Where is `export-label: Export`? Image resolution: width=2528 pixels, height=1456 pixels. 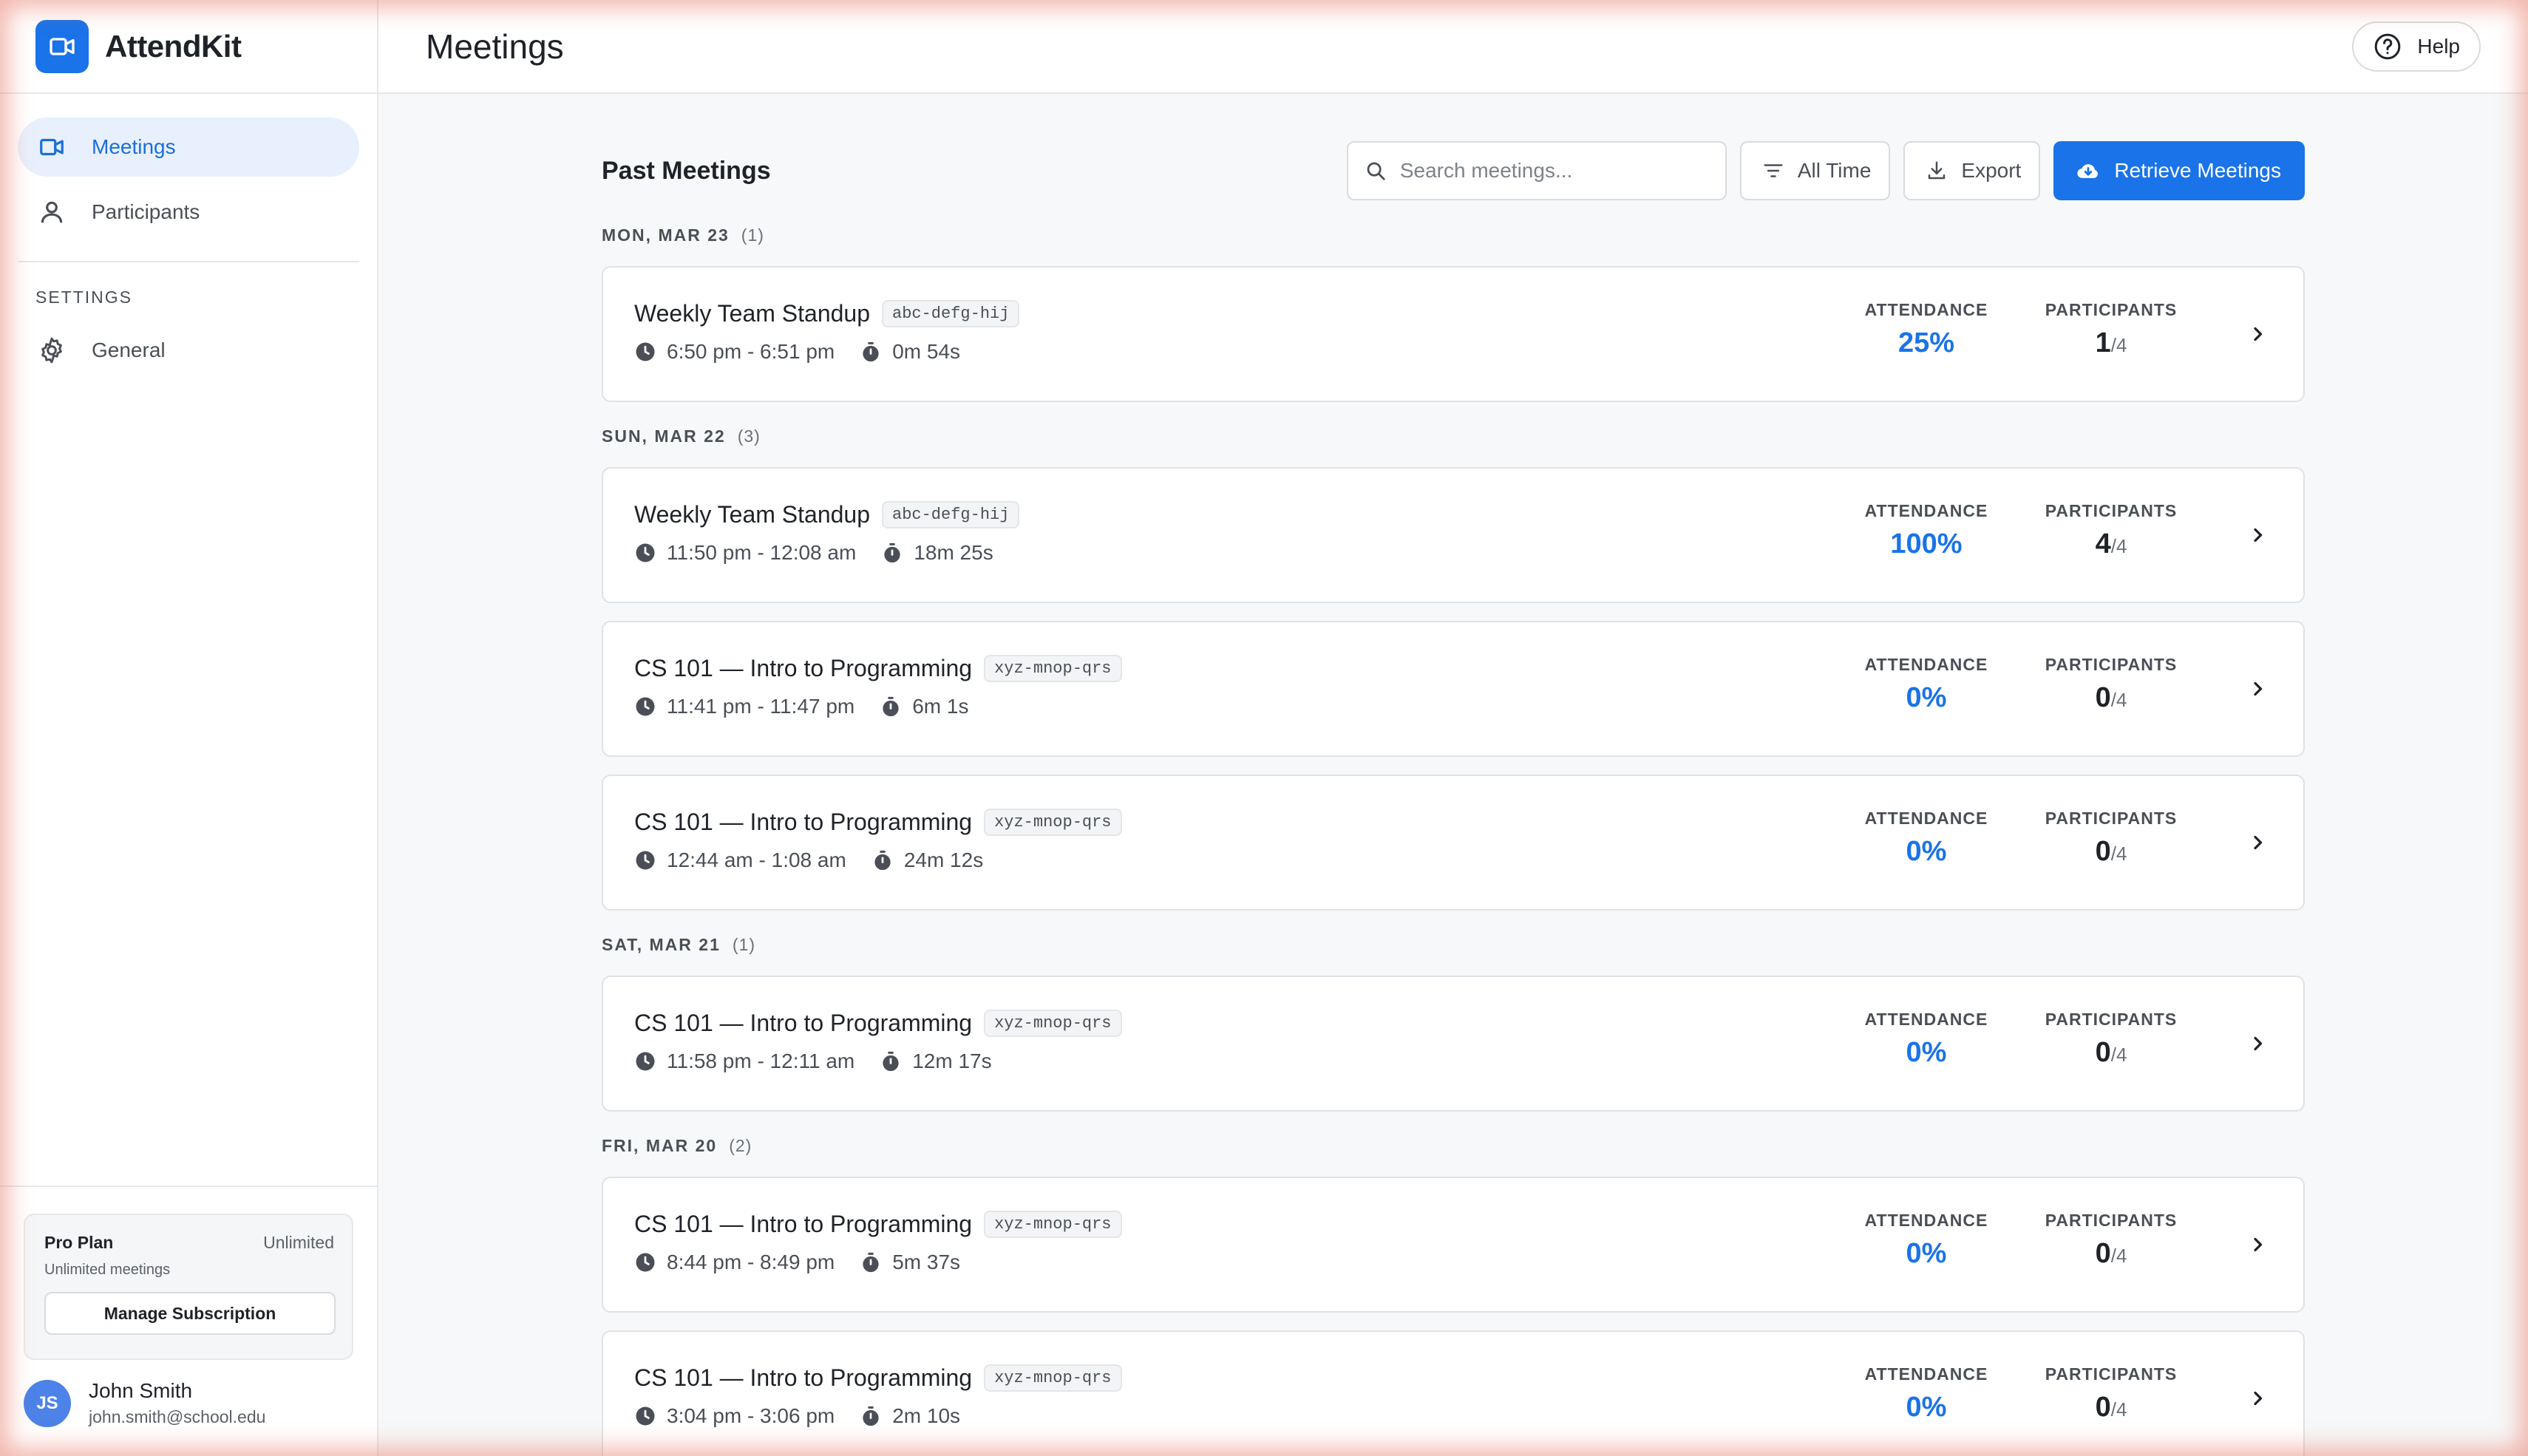
export-label: Export is located at coordinates (1991, 170).